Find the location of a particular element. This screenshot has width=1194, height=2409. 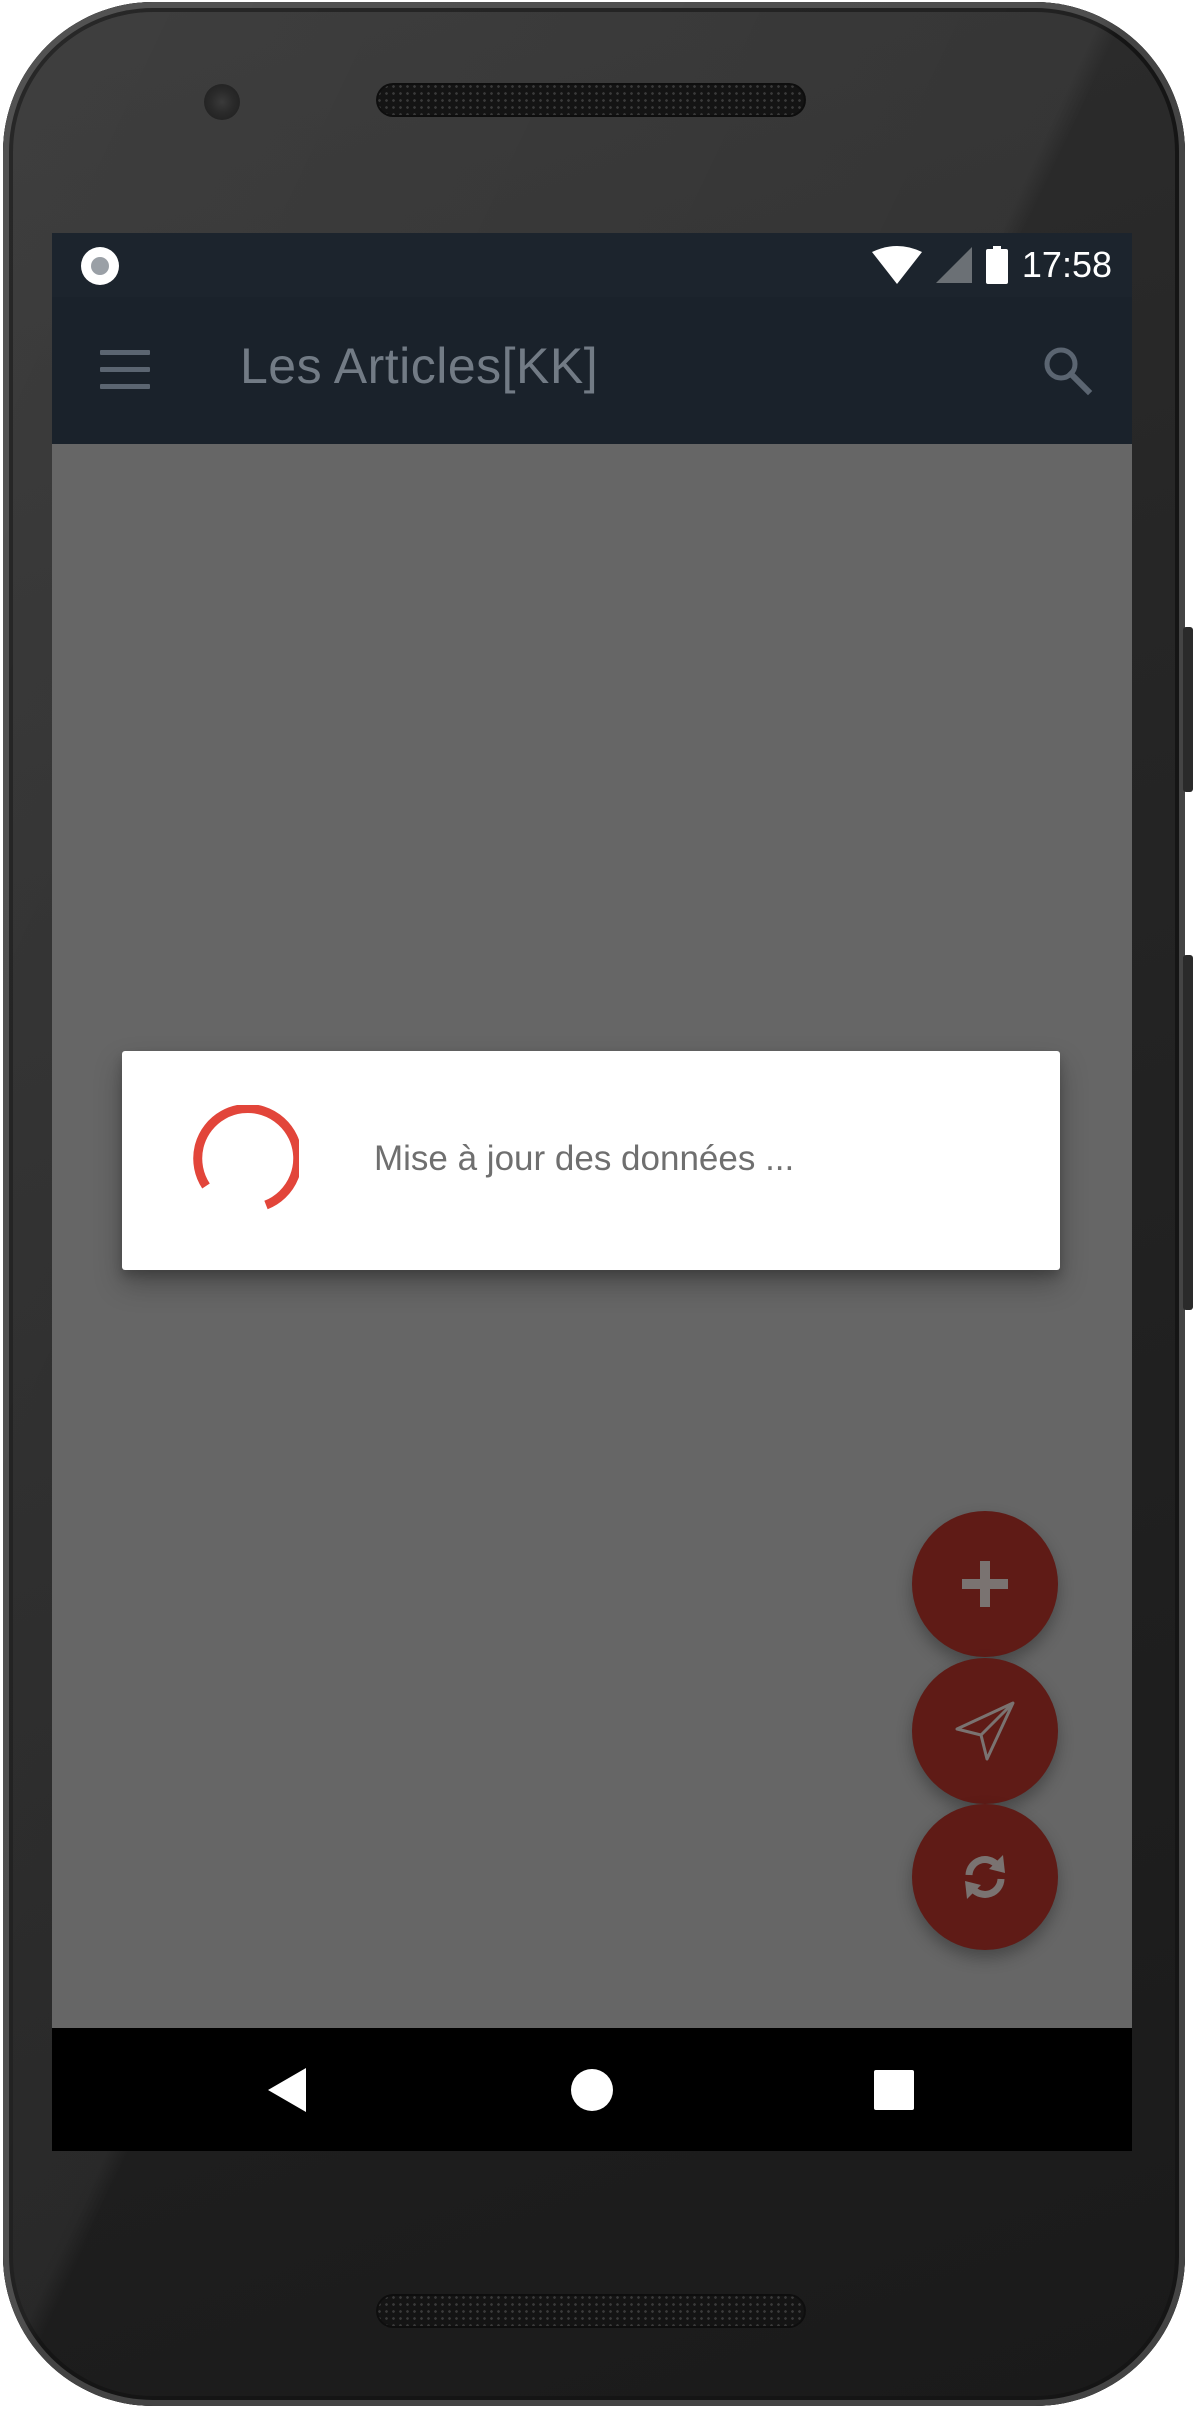

nav-bar is located at coordinates (592, 2089).